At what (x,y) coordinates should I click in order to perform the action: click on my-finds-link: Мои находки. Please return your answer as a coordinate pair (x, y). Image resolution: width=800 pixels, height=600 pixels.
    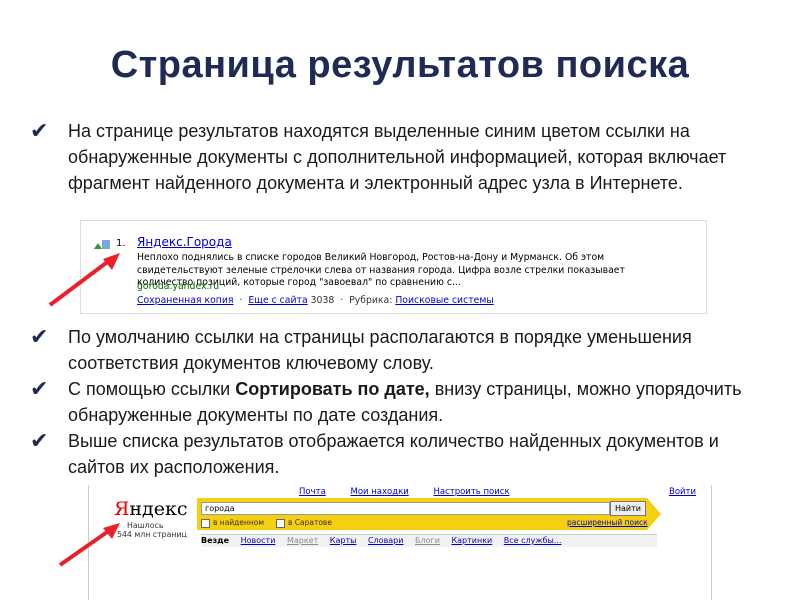
    Looking at the image, I should click on (379, 492).